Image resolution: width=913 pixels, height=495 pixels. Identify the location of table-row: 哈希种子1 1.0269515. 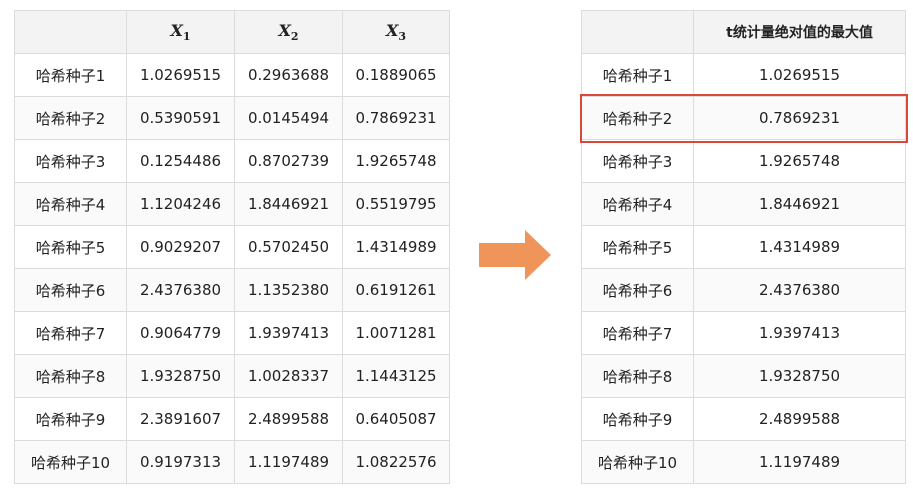
(743, 75).